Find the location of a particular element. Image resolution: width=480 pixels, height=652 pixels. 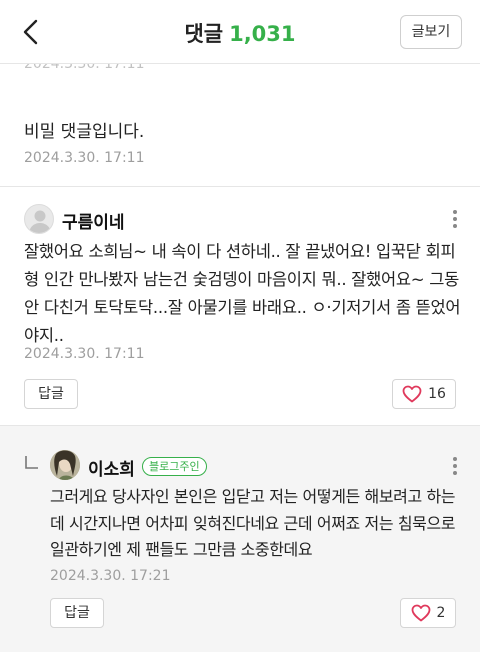

reply-avatar is located at coordinates (65, 465).